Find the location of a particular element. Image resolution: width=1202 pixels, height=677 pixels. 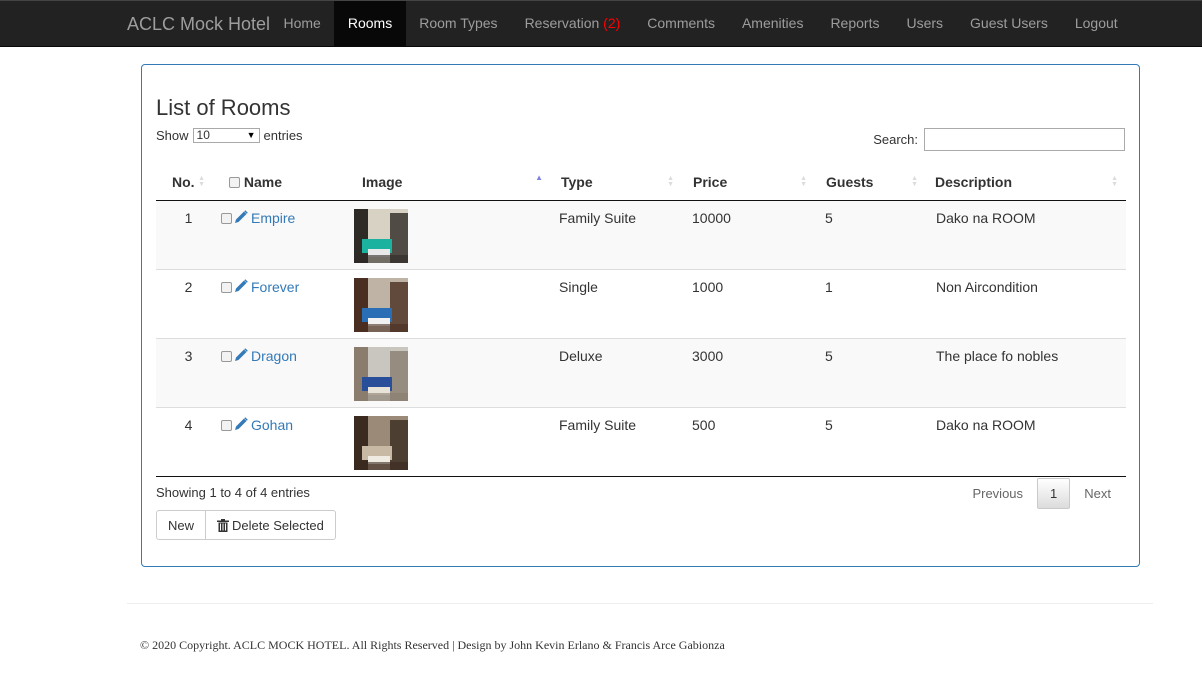

nav-room-types: Room Types is located at coordinates (458, 24).